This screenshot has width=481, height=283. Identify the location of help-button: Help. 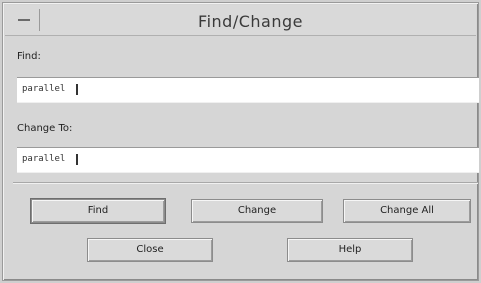
(350, 250).